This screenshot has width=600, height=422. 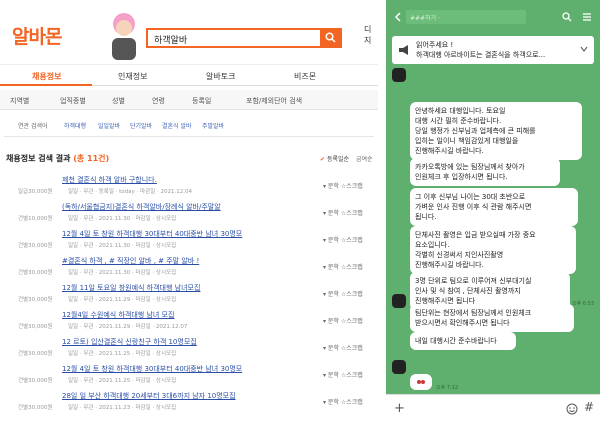 I want to click on chat-message: 카카오톡방에 있는 팀장님께서 찾아가 인원체크 후 입장하시면 됩니다., so click(x=485, y=172).